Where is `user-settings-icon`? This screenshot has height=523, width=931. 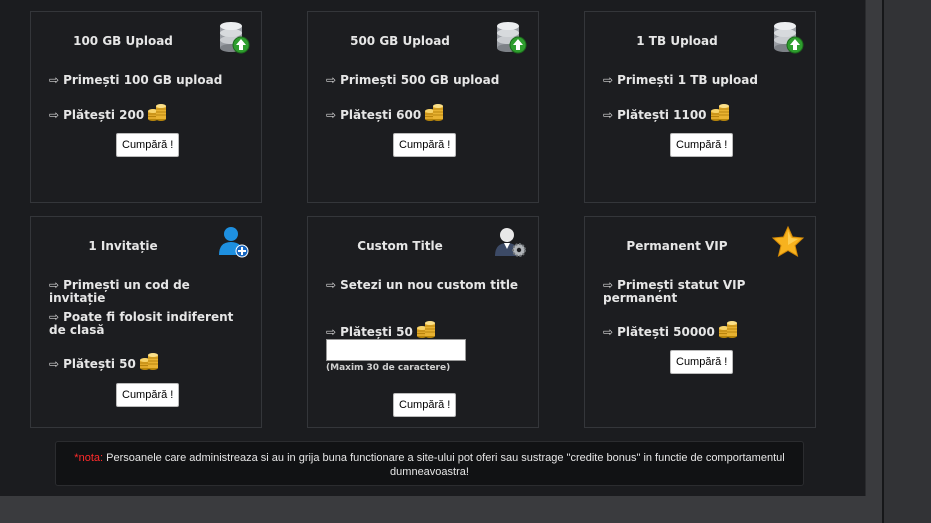 user-settings-icon is located at coordinates (510, 242).